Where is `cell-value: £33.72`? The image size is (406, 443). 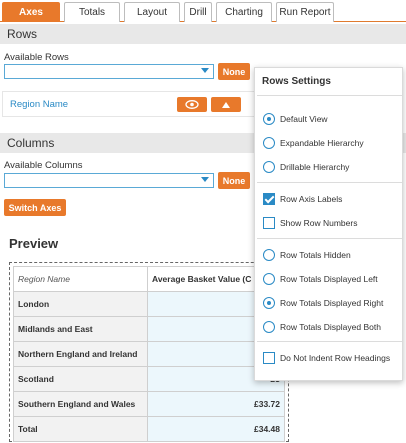
cell-value: £33.72 is located at coordinates (216, 404).